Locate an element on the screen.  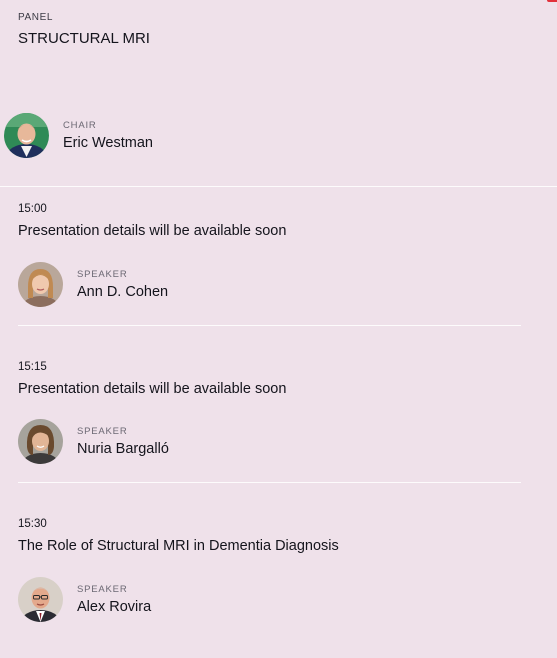
chair-avatar is located at coordinates (26, 135).